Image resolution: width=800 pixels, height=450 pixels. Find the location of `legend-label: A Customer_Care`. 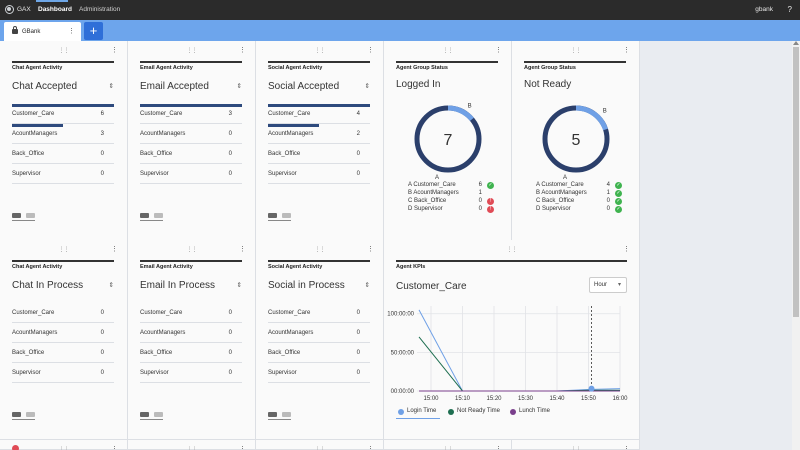

legend-label: A Customer_Care is located at coordinates (432, 185).